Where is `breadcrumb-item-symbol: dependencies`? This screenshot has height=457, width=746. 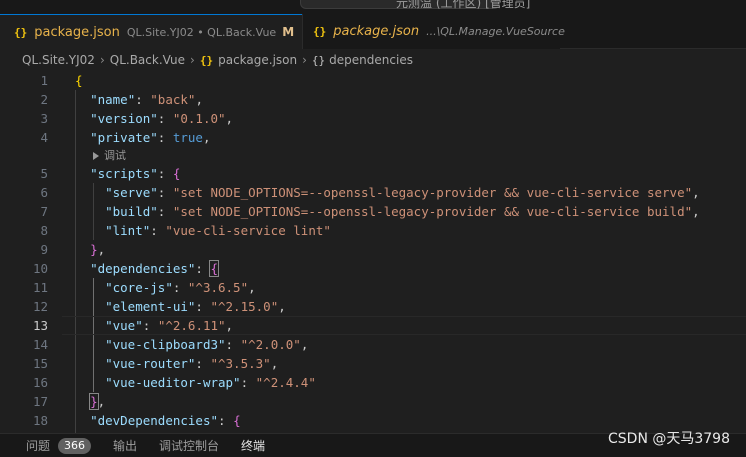 breadcrumb-item-symbol: dependencies is located at coordinates (371, 60).